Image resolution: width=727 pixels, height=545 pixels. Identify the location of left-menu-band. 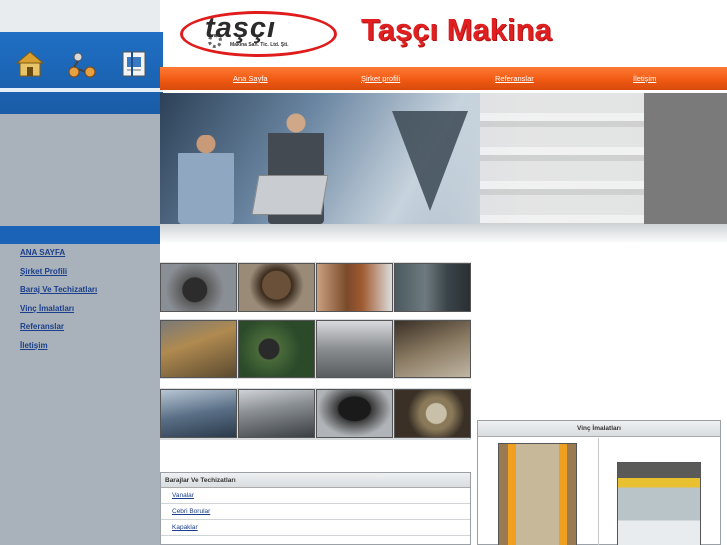
(80, 235).